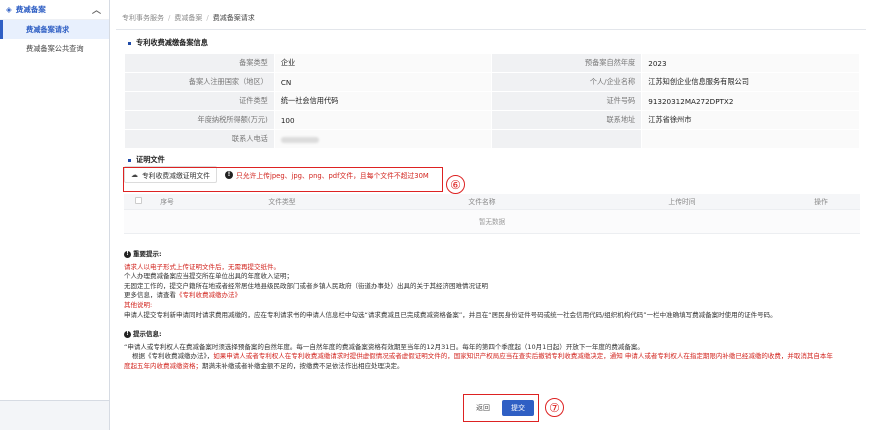 The width and height of the screenshot is (870, 430). I want to click on table-row: 暂无数据, so click(492, 221).